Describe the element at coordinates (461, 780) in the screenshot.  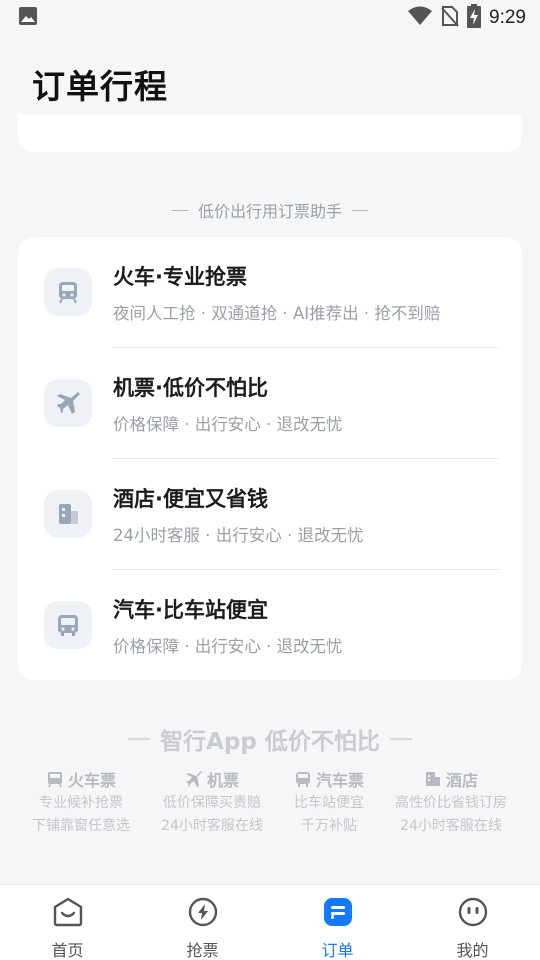
I see `feature-title: 酒店` at that location.